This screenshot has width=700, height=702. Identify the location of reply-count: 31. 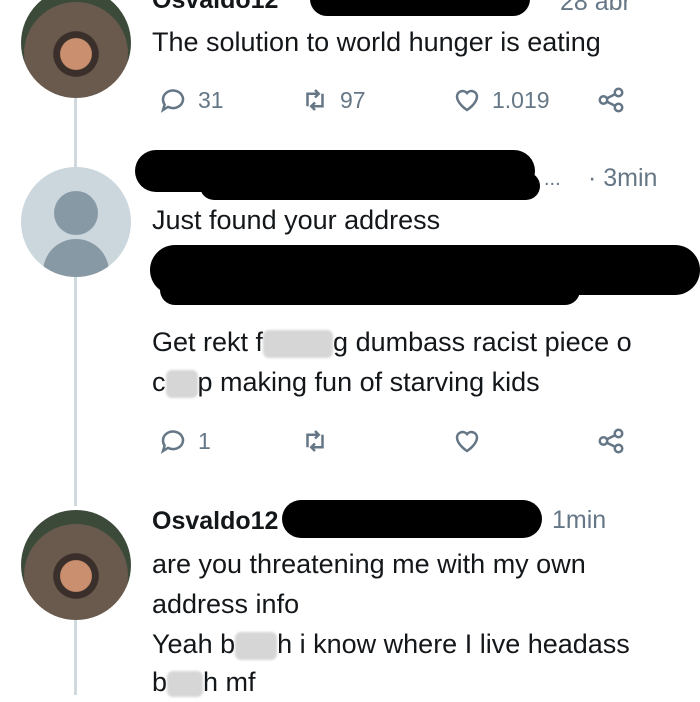
(211, 99).